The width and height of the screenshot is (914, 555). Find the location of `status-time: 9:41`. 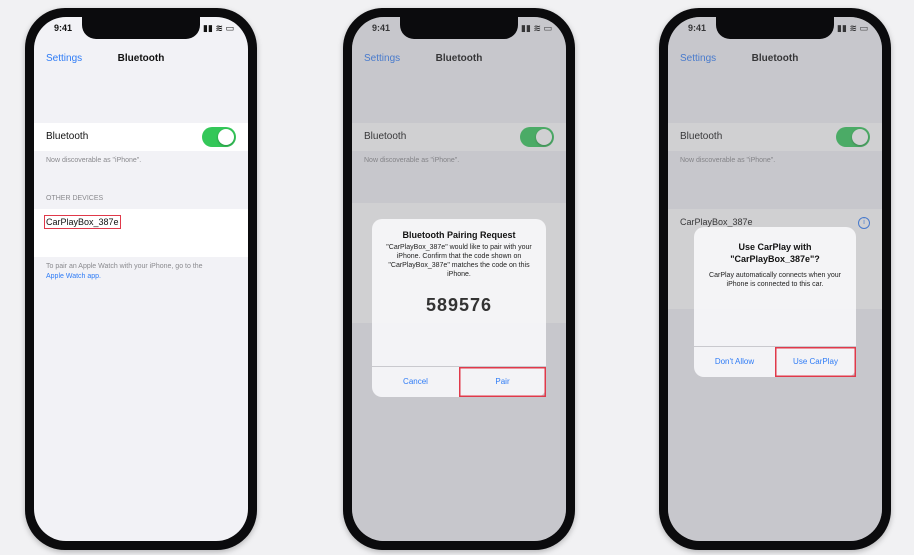

status-time: 9:41 is located at coordinates (63, 28).